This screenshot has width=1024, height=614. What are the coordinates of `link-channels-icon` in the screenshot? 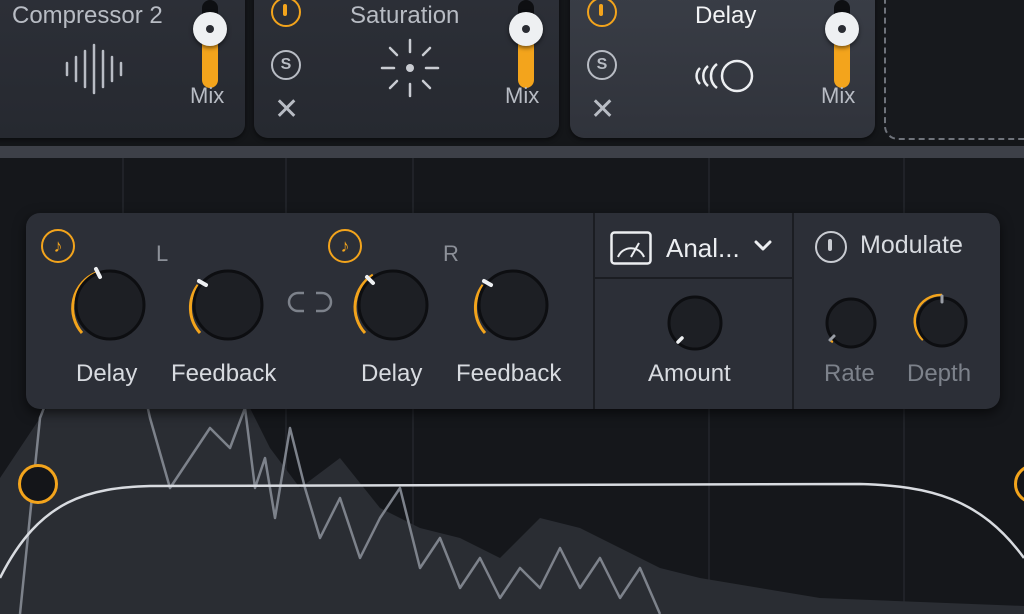 It's located at (310, 302).